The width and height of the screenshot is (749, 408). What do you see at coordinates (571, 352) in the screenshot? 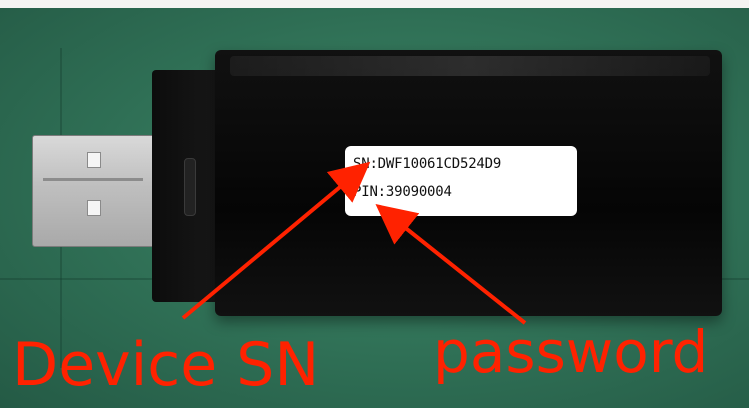
I see `password-annotation: password` at bounding box center [571, 352].